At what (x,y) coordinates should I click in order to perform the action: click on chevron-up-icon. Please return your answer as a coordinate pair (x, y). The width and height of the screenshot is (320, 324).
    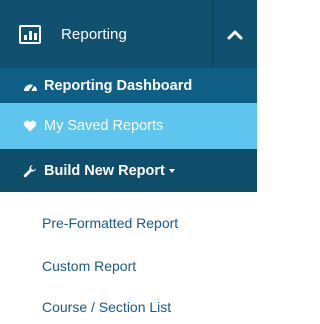
    Looking at the image, I should click on (235, 34).